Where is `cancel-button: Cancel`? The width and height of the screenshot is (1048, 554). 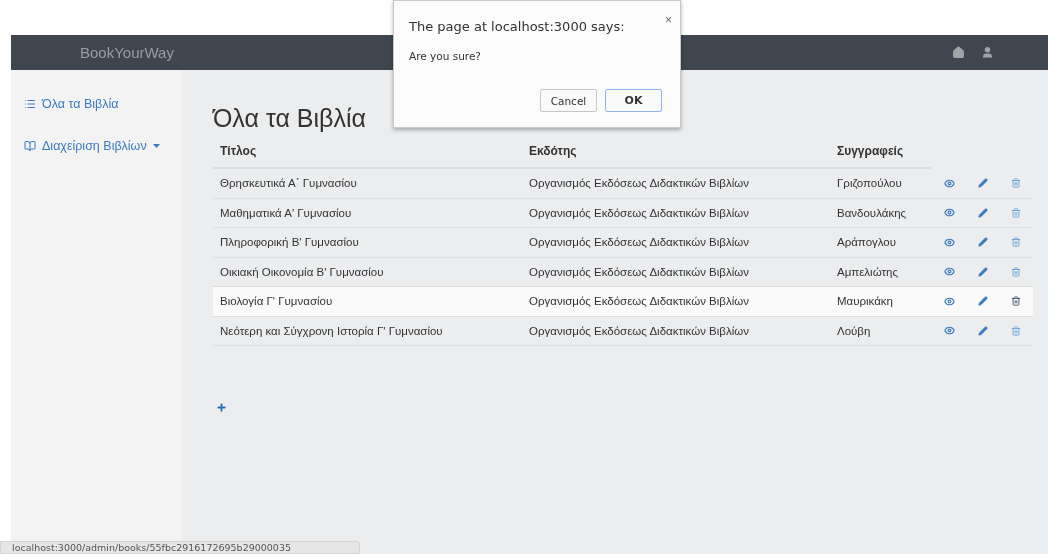 cancel-button: Cancel is located at coordinates (568, 100).